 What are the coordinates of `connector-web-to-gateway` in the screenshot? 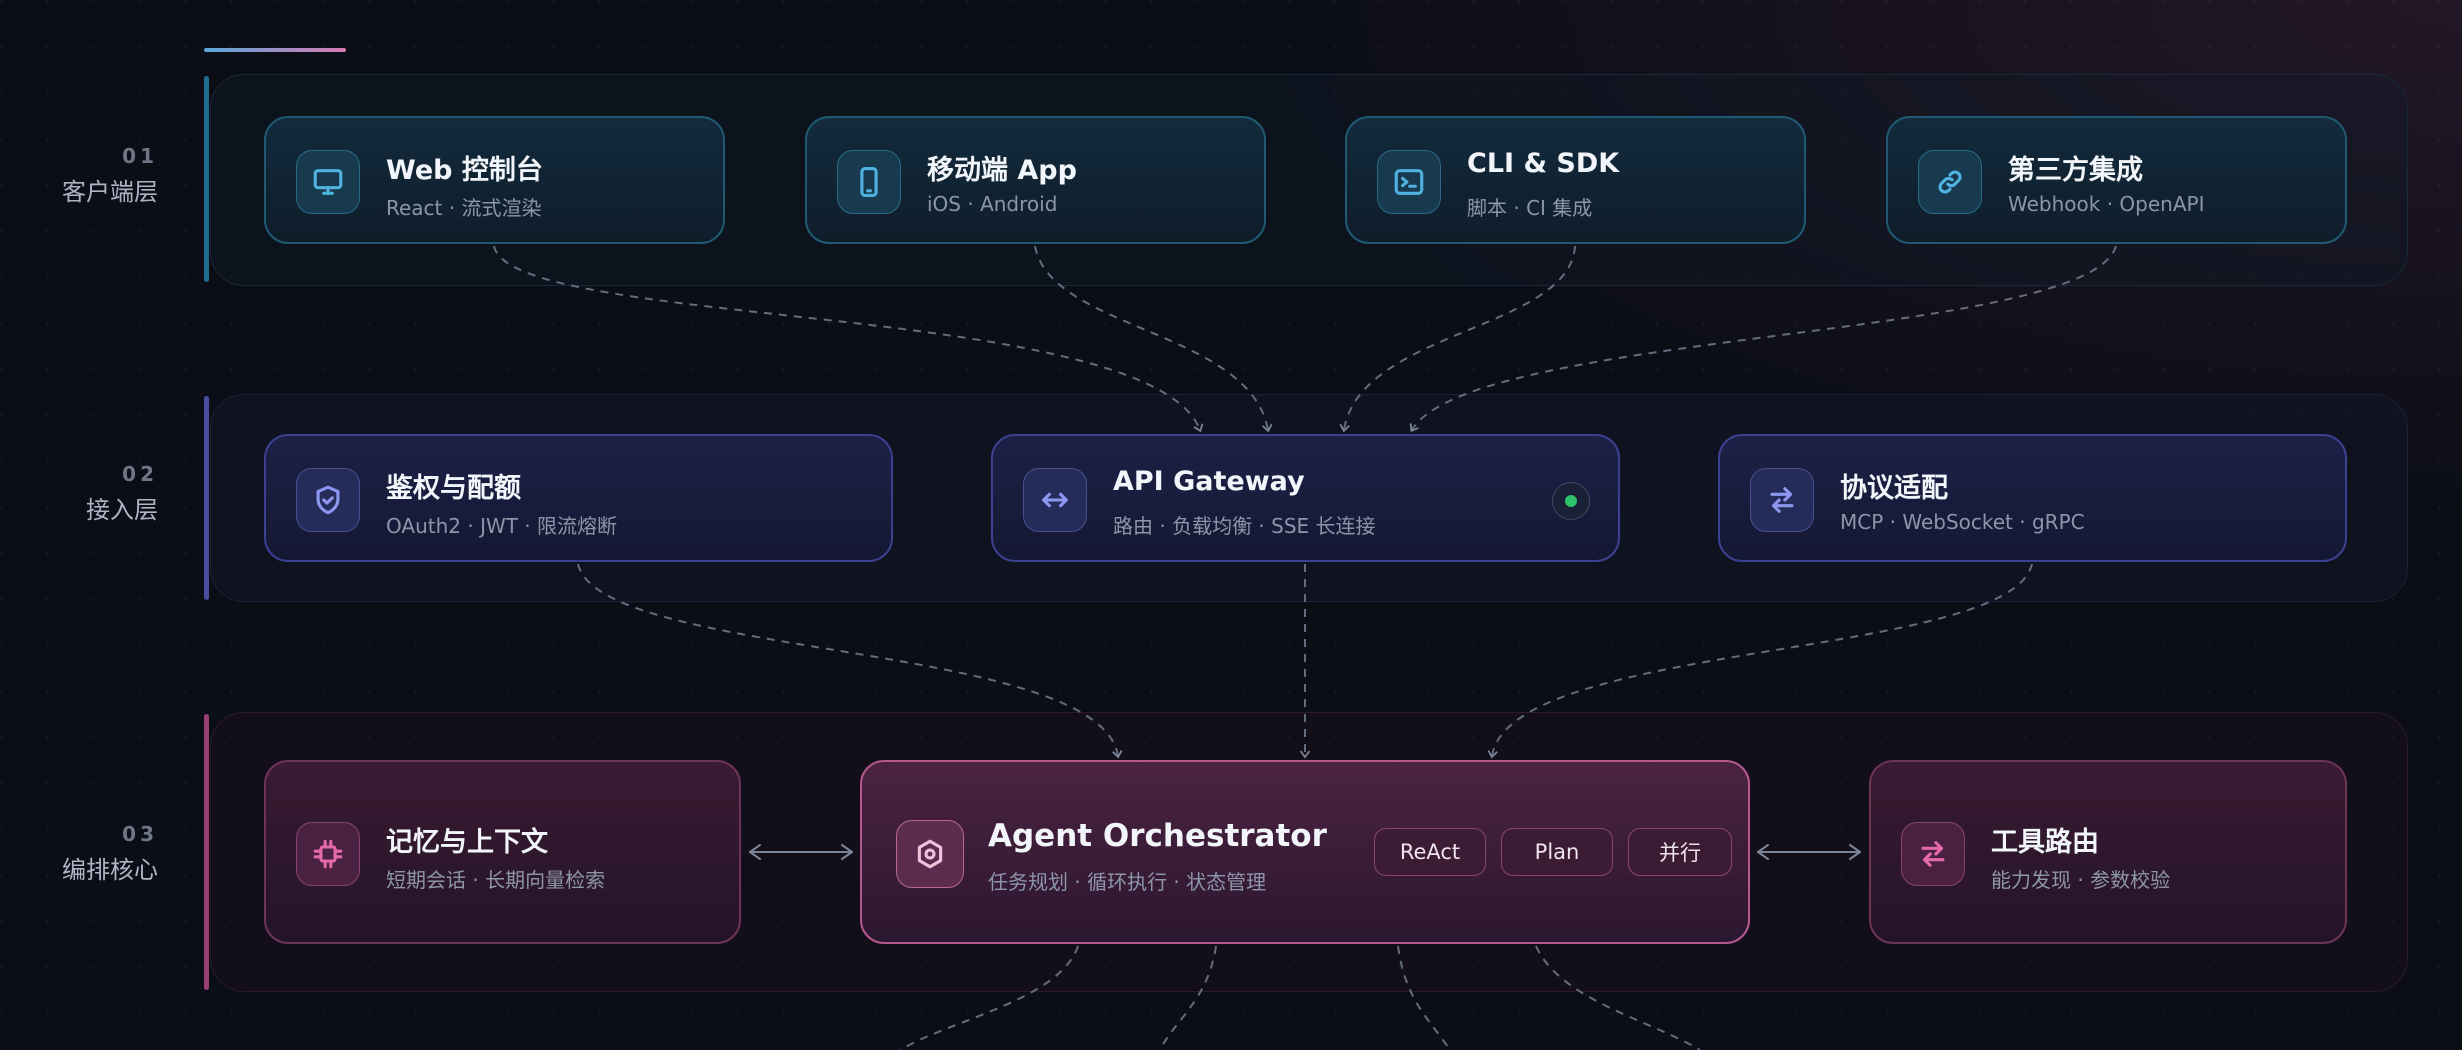 It's located at (848, 339).